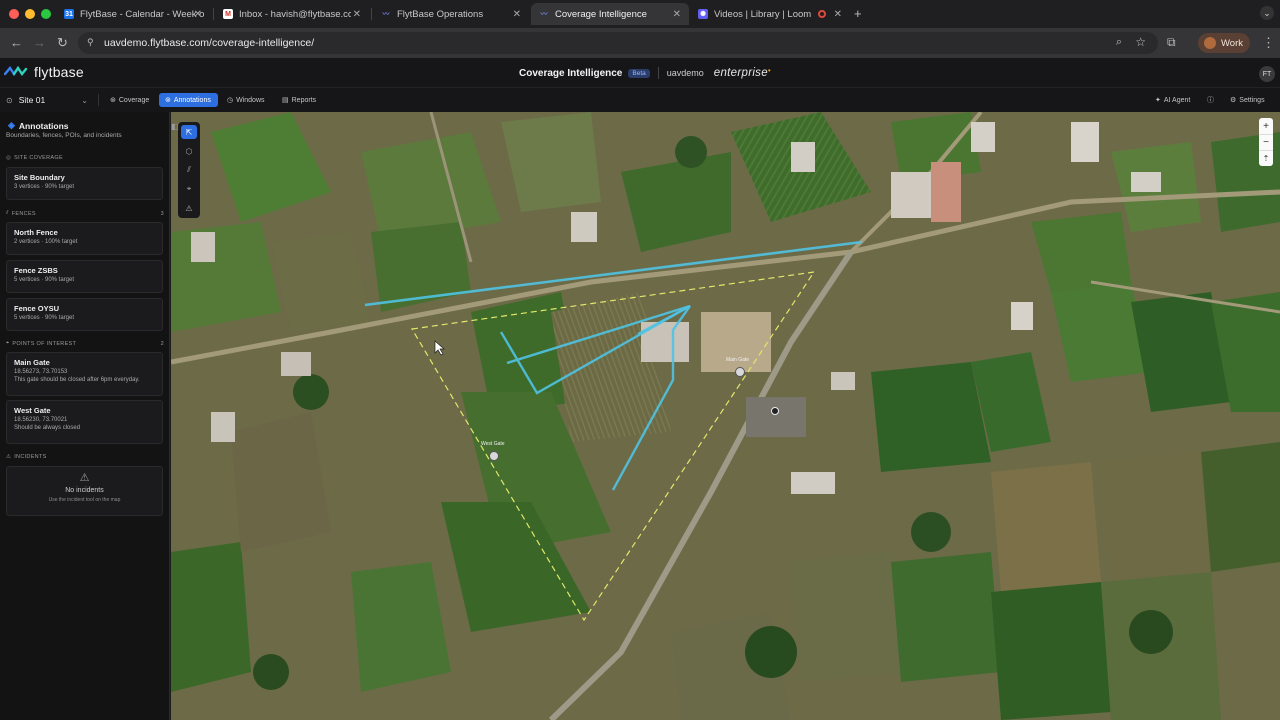  What do you see at coordinates (9, 158) in the screenshot?
I see `target-icon: ◎` at bounding box center [9, 158].